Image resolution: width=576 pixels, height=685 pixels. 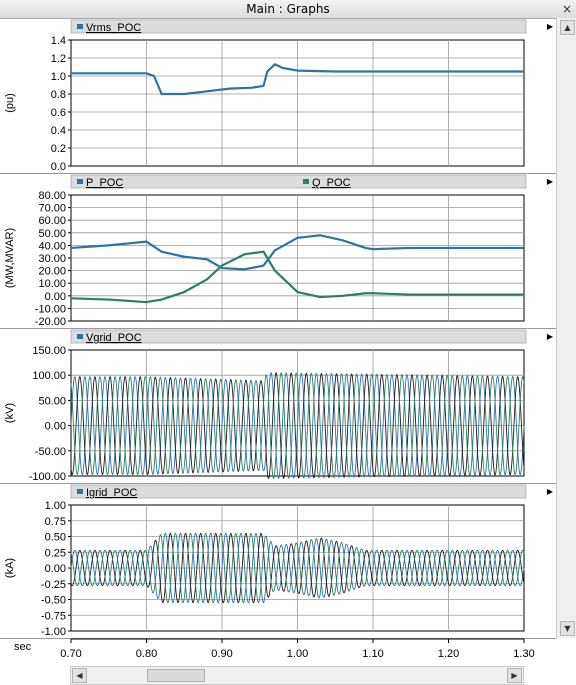 I want to click on legend-label: P_POC, so click(x=104, y=183).